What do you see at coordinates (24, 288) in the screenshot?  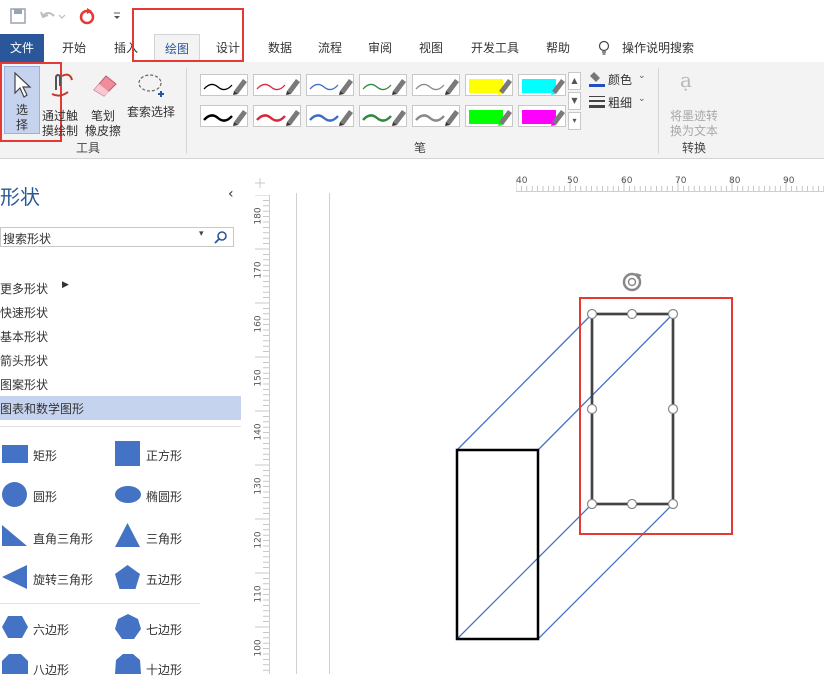 I see `nav-more-shapes: 更多形状` at bounding box center [24, 288].